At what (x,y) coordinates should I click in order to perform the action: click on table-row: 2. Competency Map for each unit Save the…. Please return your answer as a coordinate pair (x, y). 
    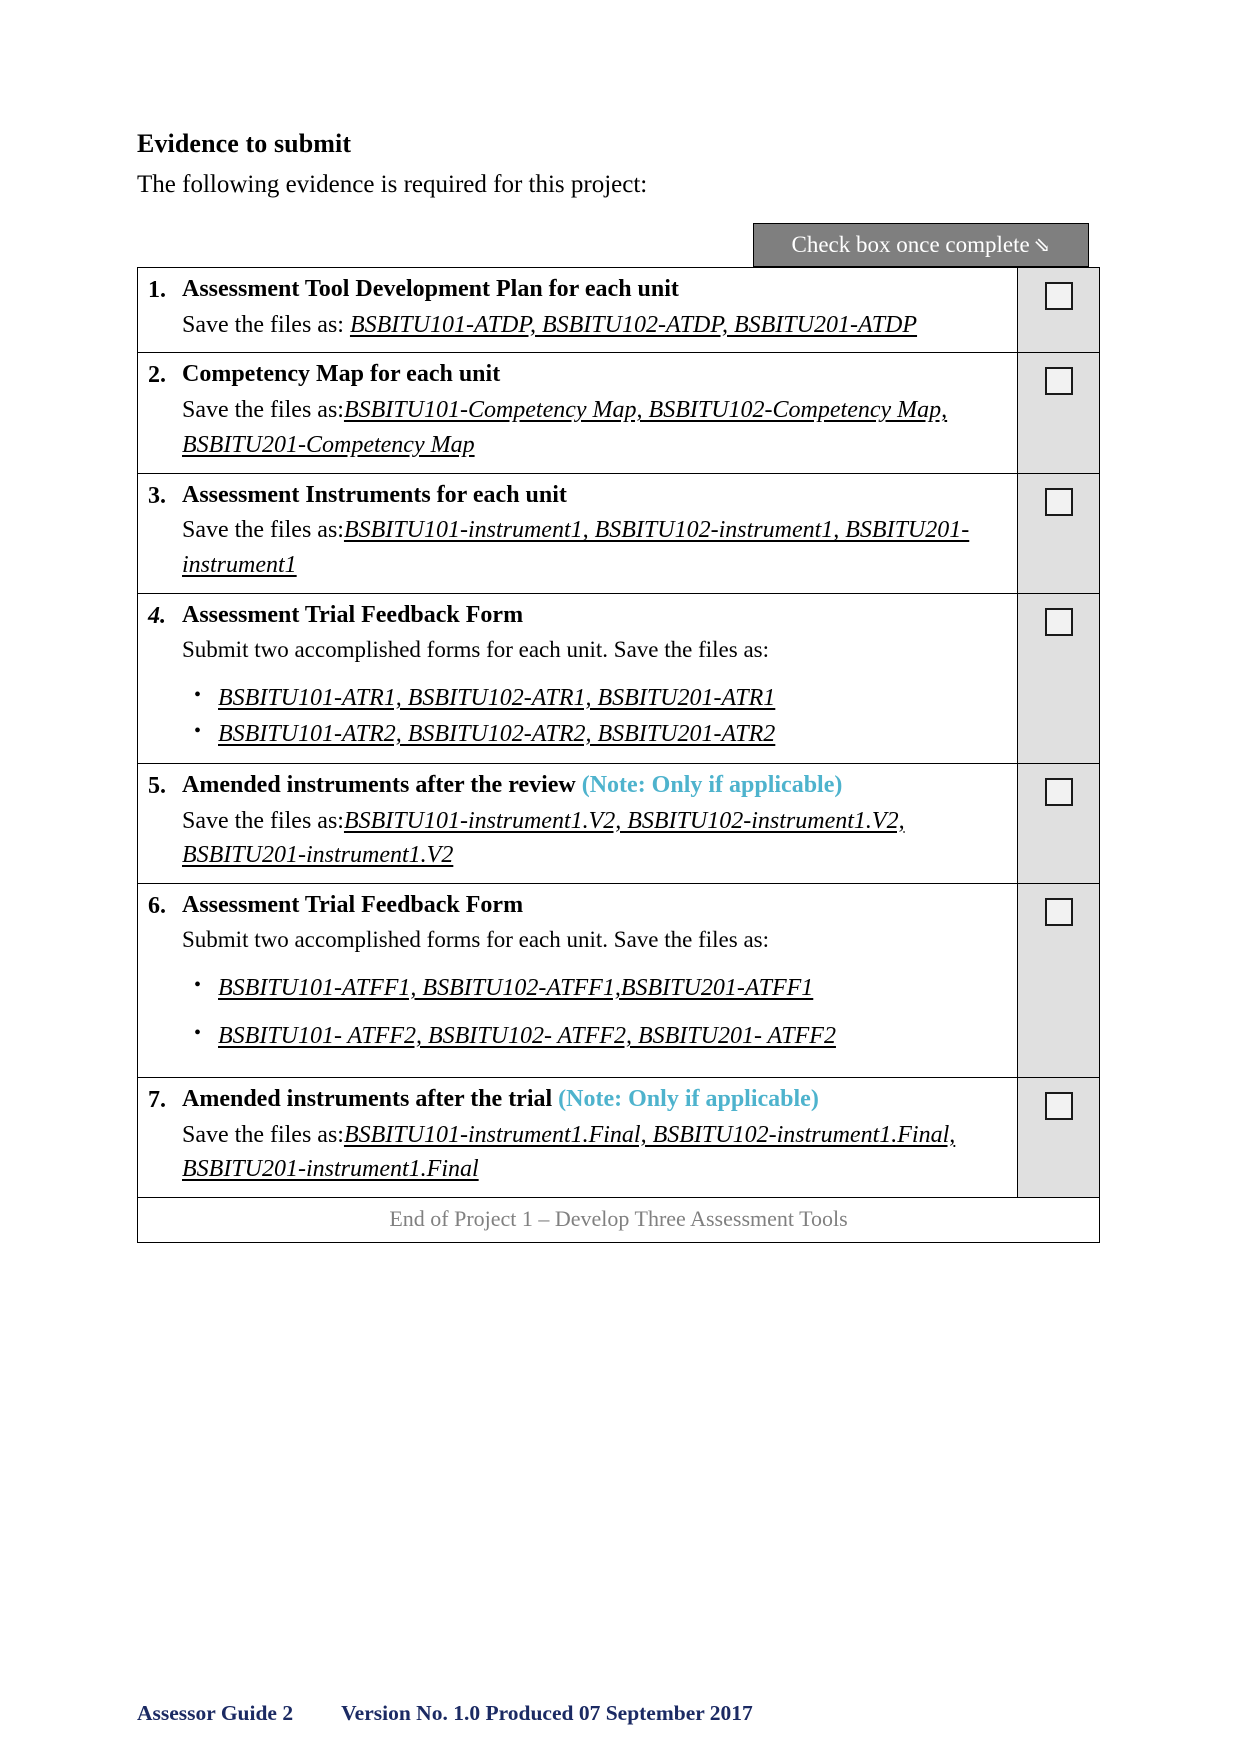
    Looking at the image, I should click on (618, 413).